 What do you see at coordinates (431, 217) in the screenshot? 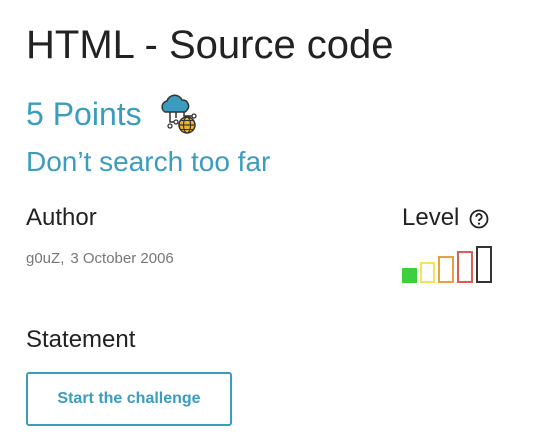
I see `level-label: Level` at bounding box center [431, 217].